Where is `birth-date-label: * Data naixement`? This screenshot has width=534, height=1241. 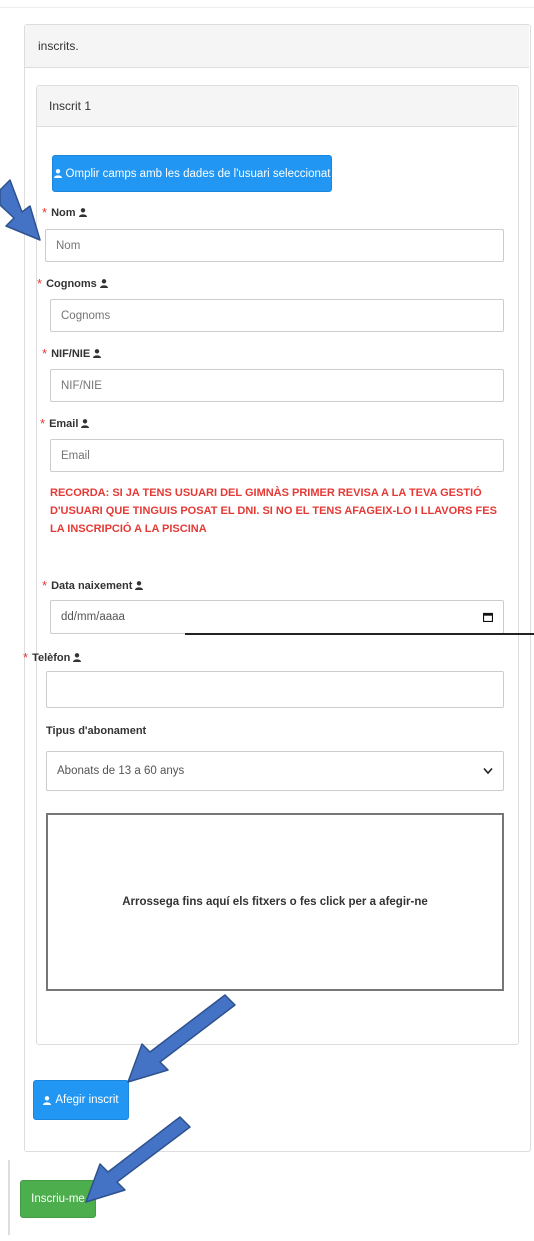
birth-date-label: * Data naixement is located at coordinates (93, 585).